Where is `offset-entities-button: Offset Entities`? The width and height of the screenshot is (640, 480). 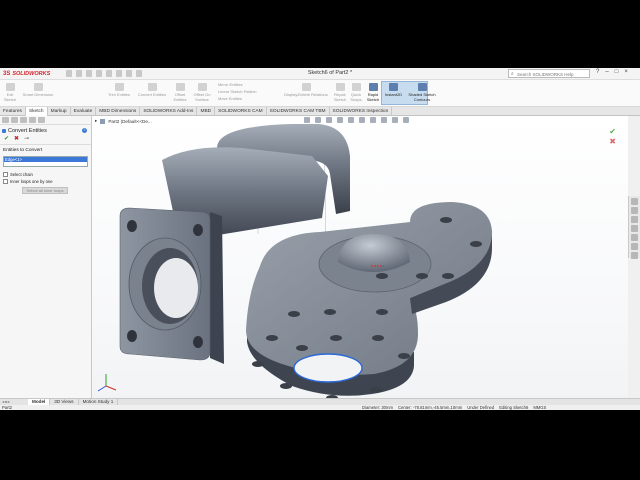 offset-entities-button: Offset Entities is located at coordinates (180, 92).